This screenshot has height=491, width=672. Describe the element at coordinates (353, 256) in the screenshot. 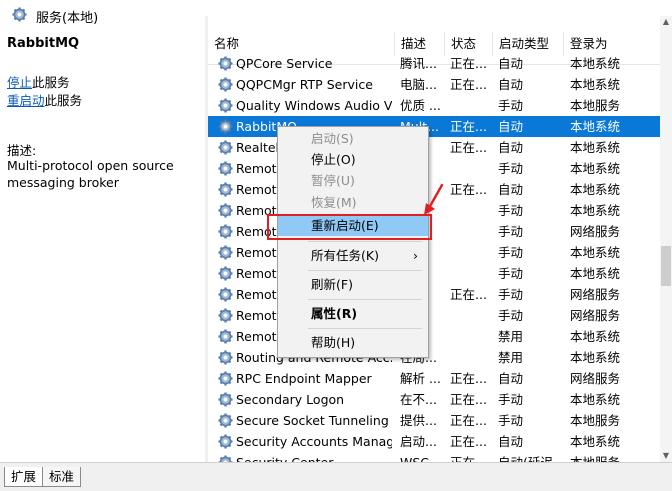

I see `menu-item-all-tasks: 所有任务(K) ›` at that location.